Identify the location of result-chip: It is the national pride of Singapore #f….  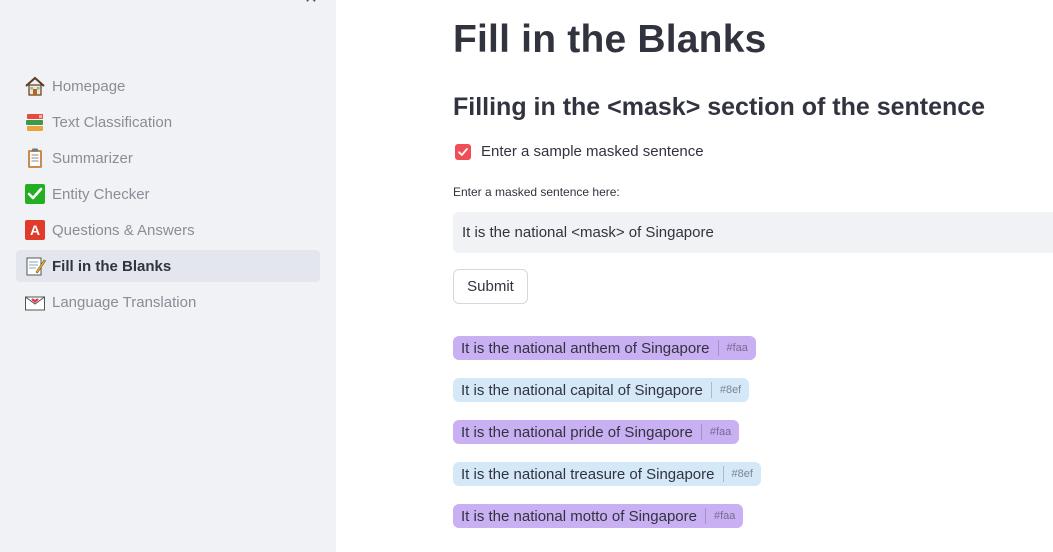
(596, 432).